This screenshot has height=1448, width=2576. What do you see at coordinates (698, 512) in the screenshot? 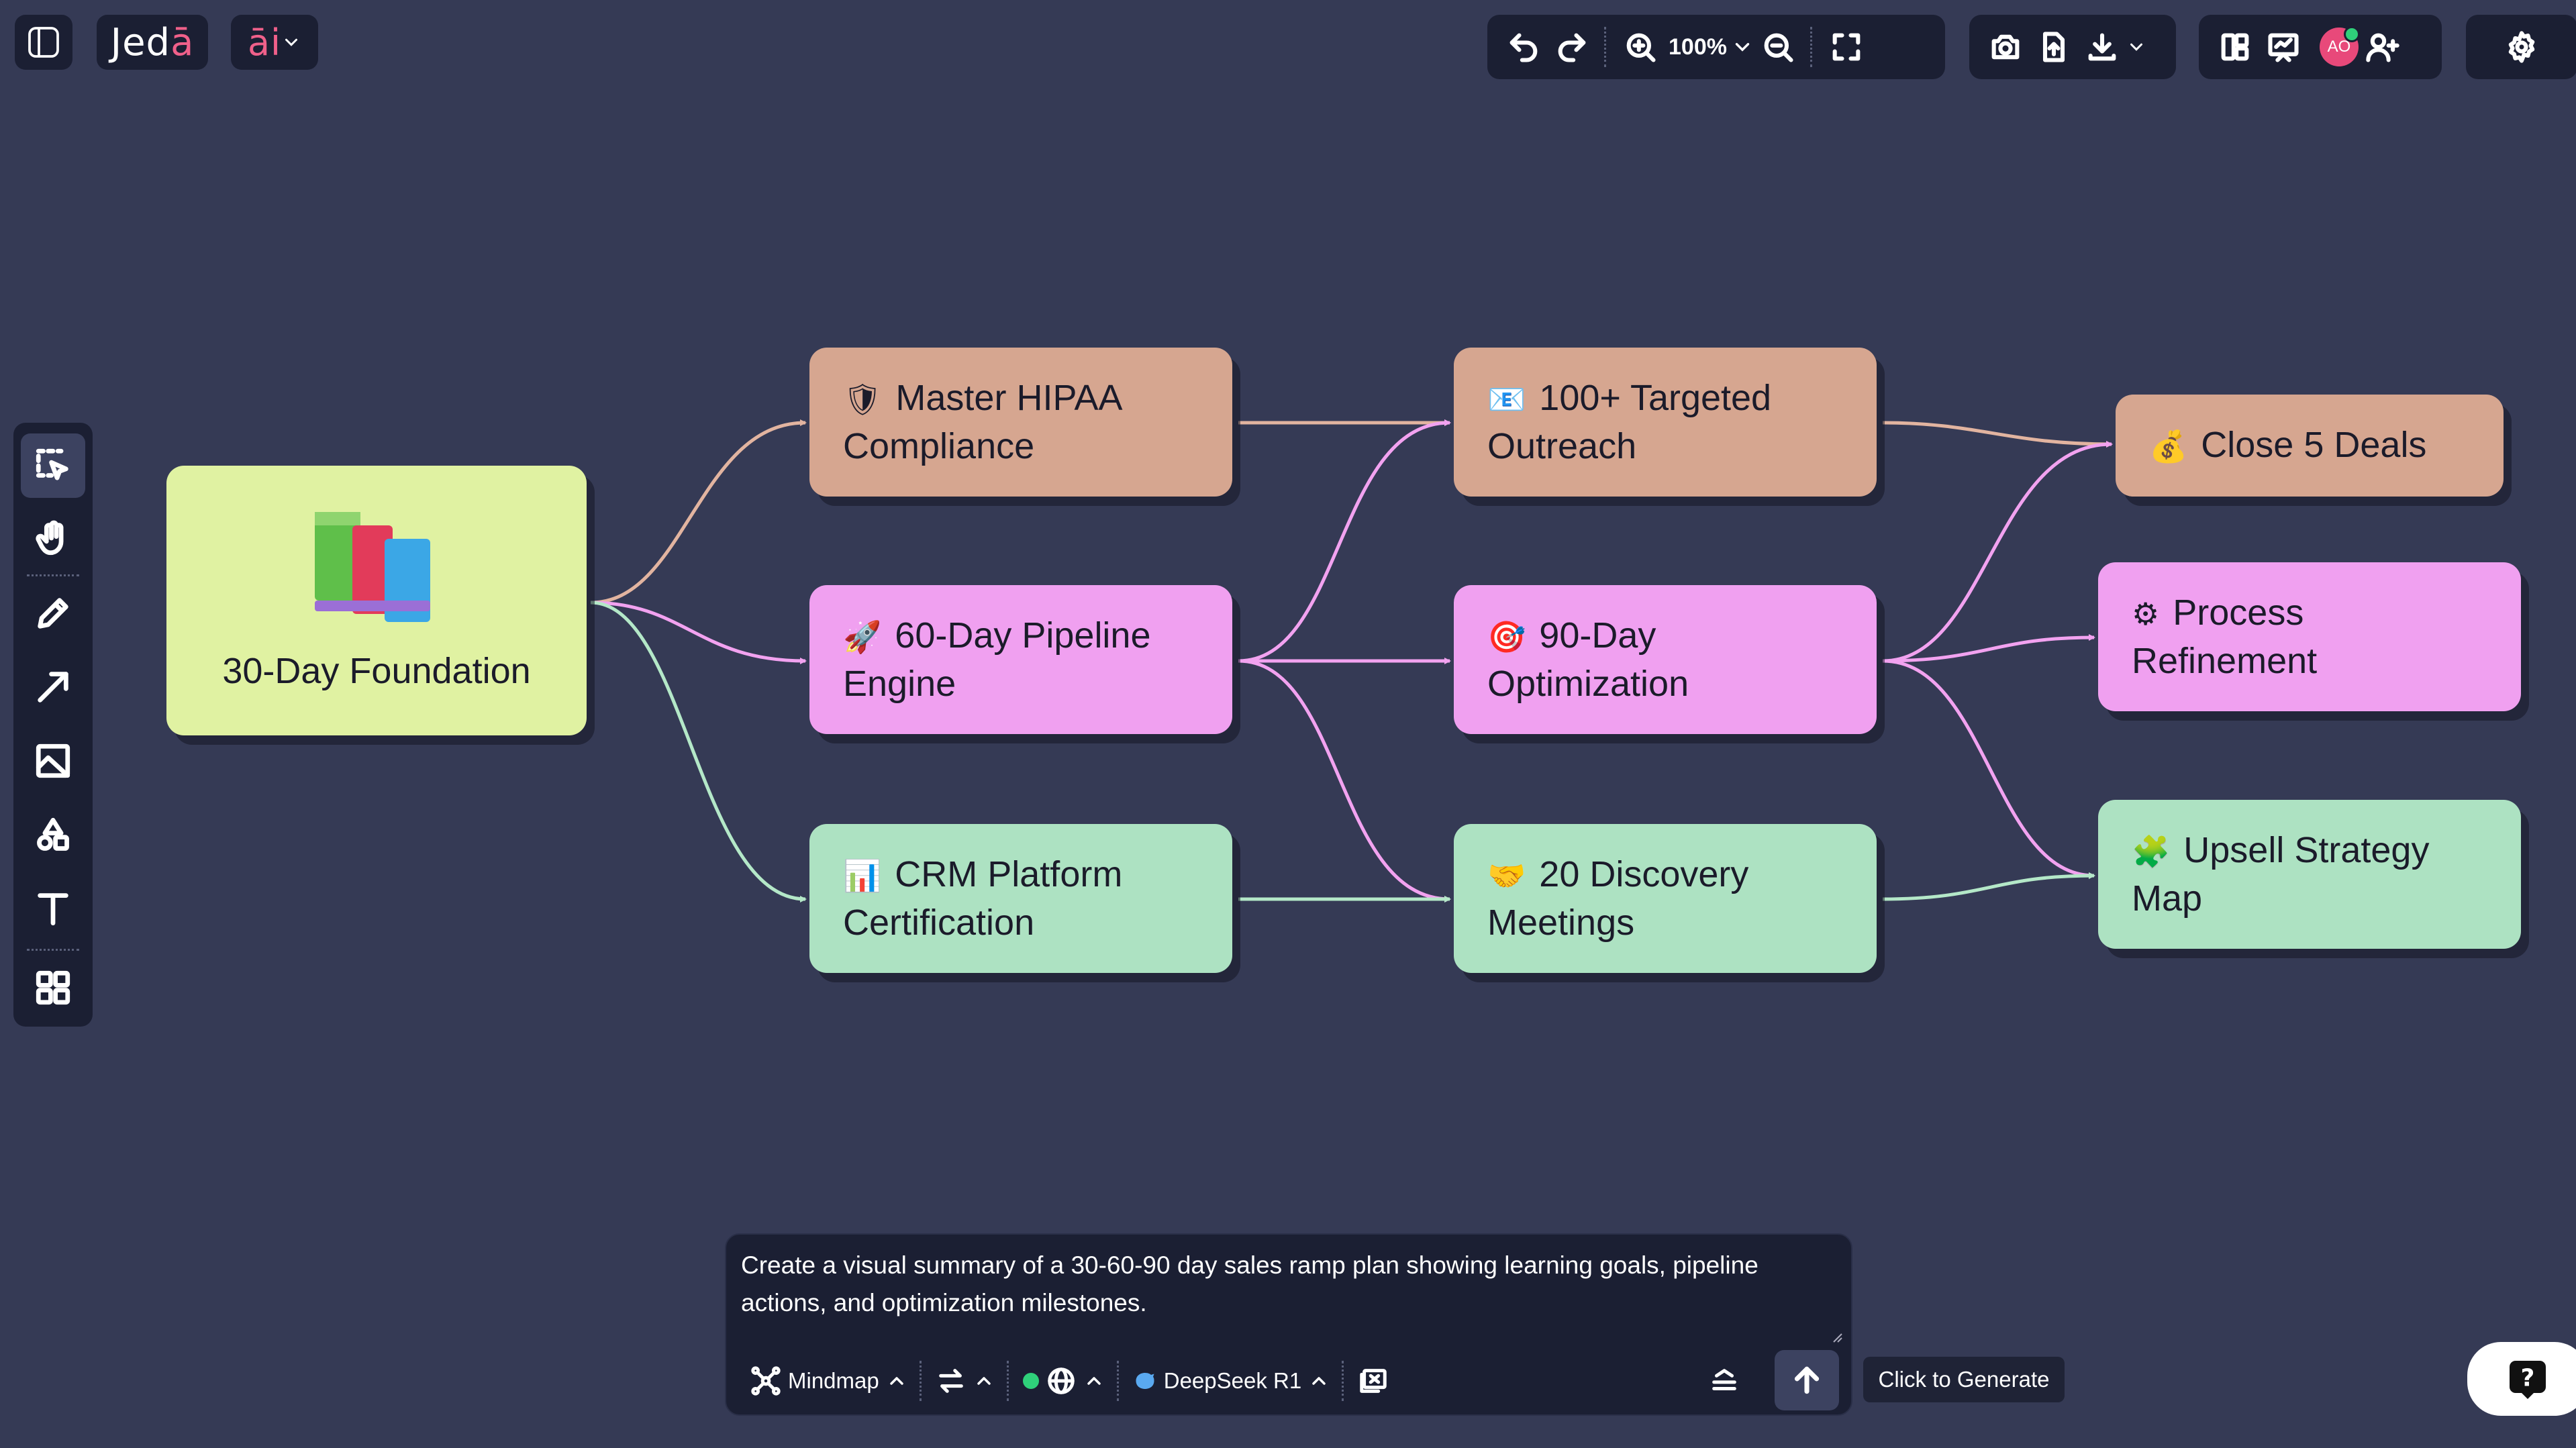
I see `edge-root-hipaa` at bounding box center [698, 512].